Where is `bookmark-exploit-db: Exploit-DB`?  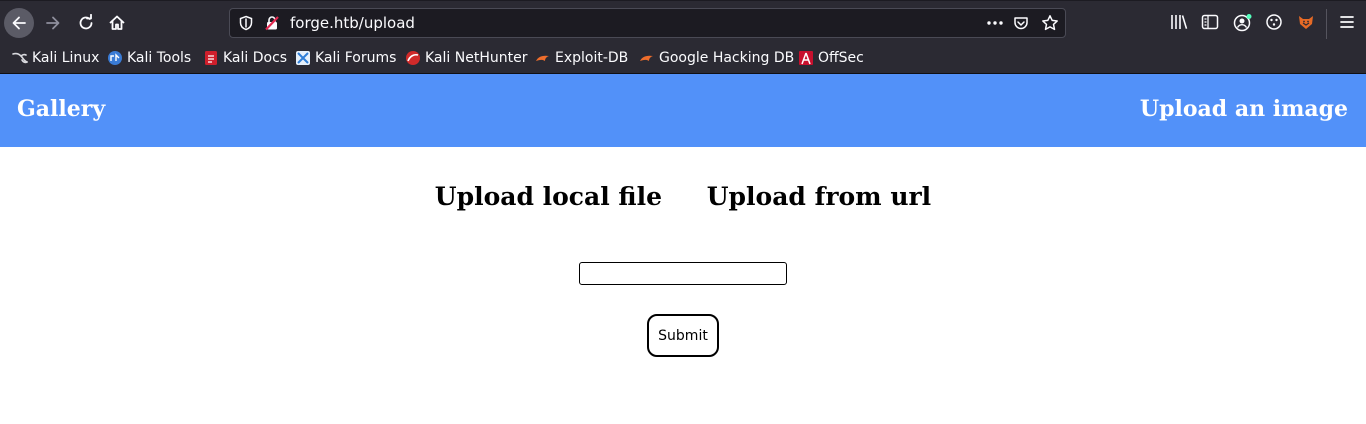 bookmark-exploit-db: Exploit-DB is located at coordinates (581, 58).